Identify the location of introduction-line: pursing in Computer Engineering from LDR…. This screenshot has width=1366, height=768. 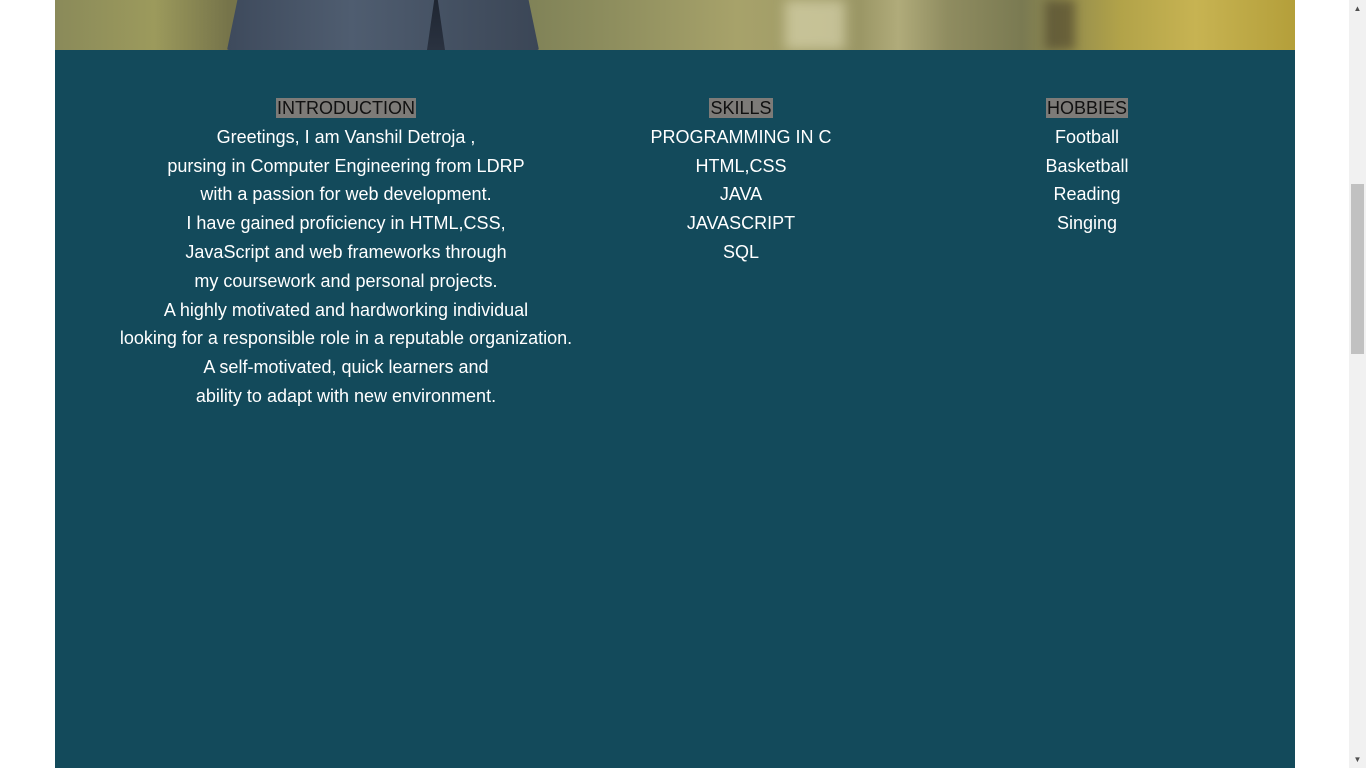
(346, 165).